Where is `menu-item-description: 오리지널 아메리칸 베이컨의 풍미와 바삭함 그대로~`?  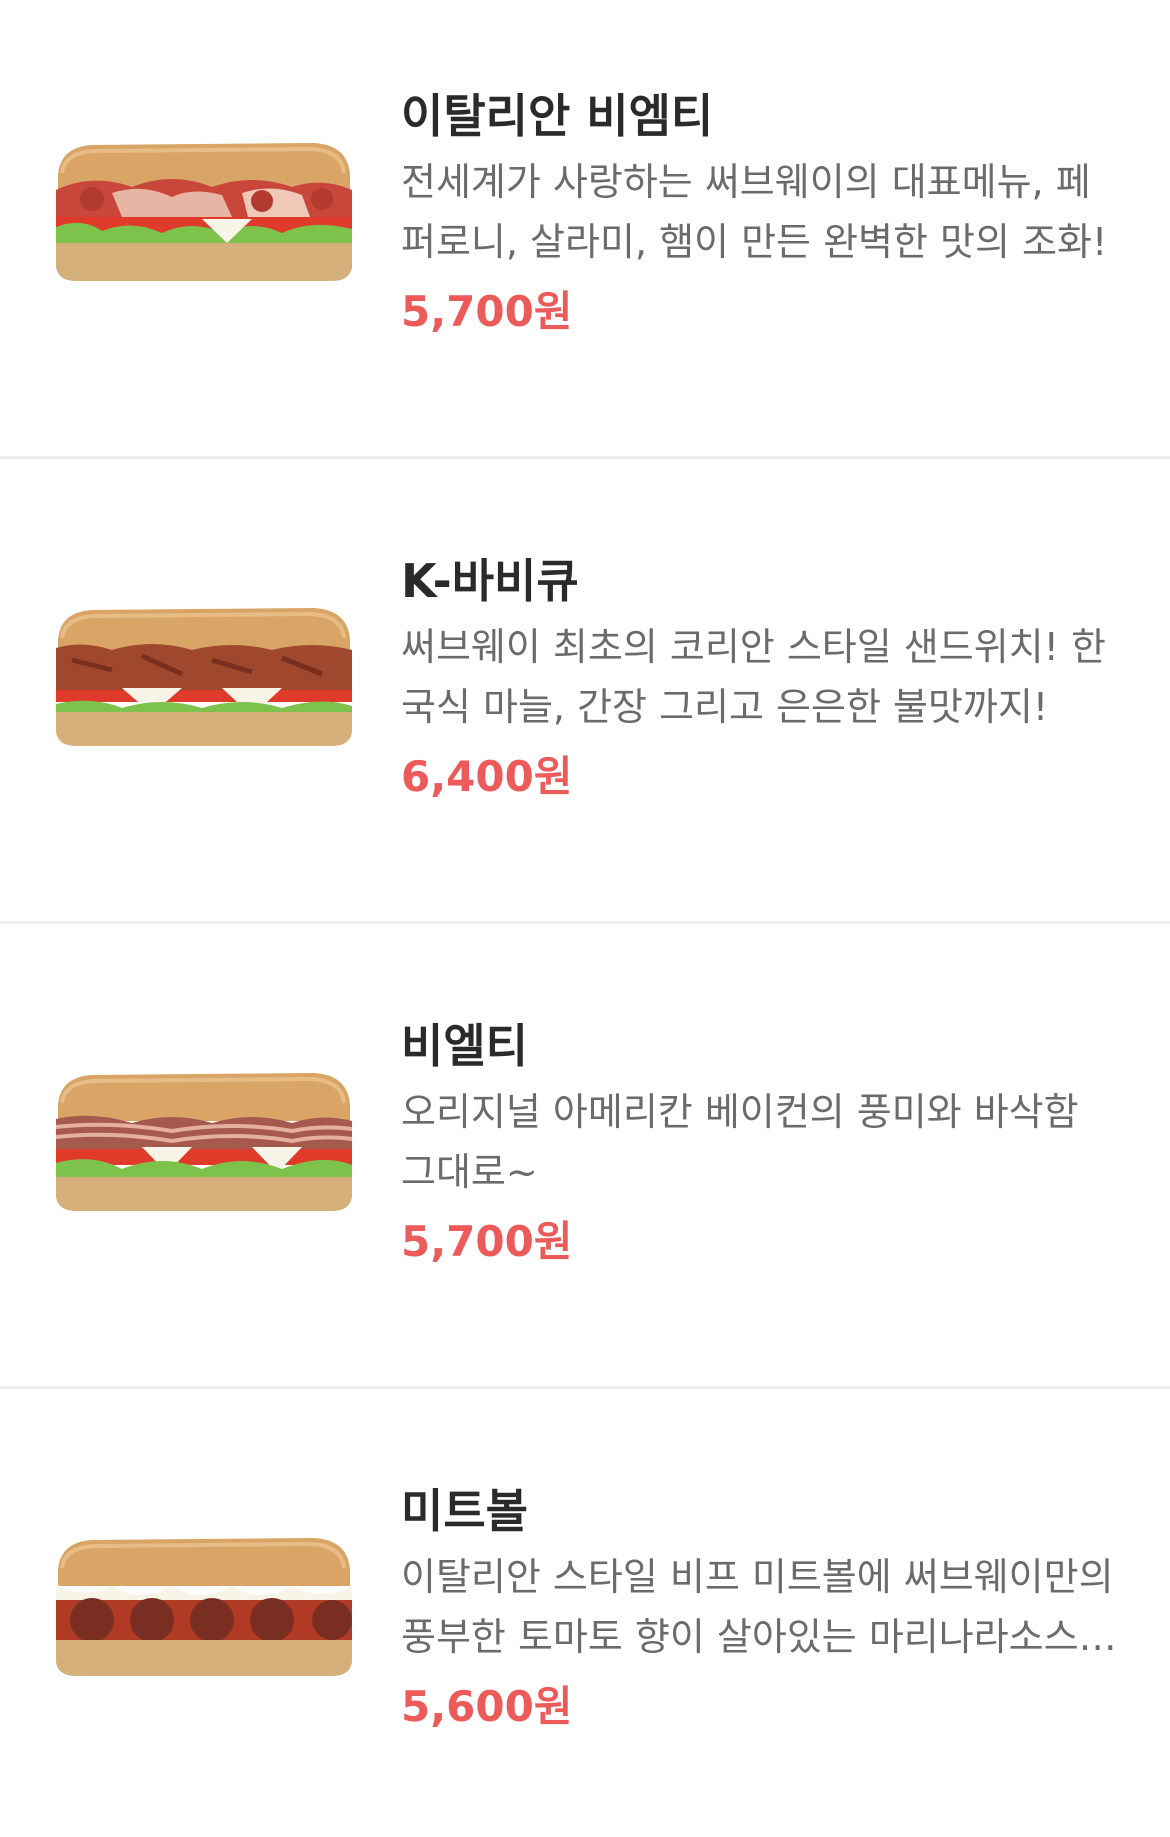 menu-item-description: 오리지널 아메리칸 베이컨의 풍미와 바삭함 그대로~ is located at coordinates (740, 1142).